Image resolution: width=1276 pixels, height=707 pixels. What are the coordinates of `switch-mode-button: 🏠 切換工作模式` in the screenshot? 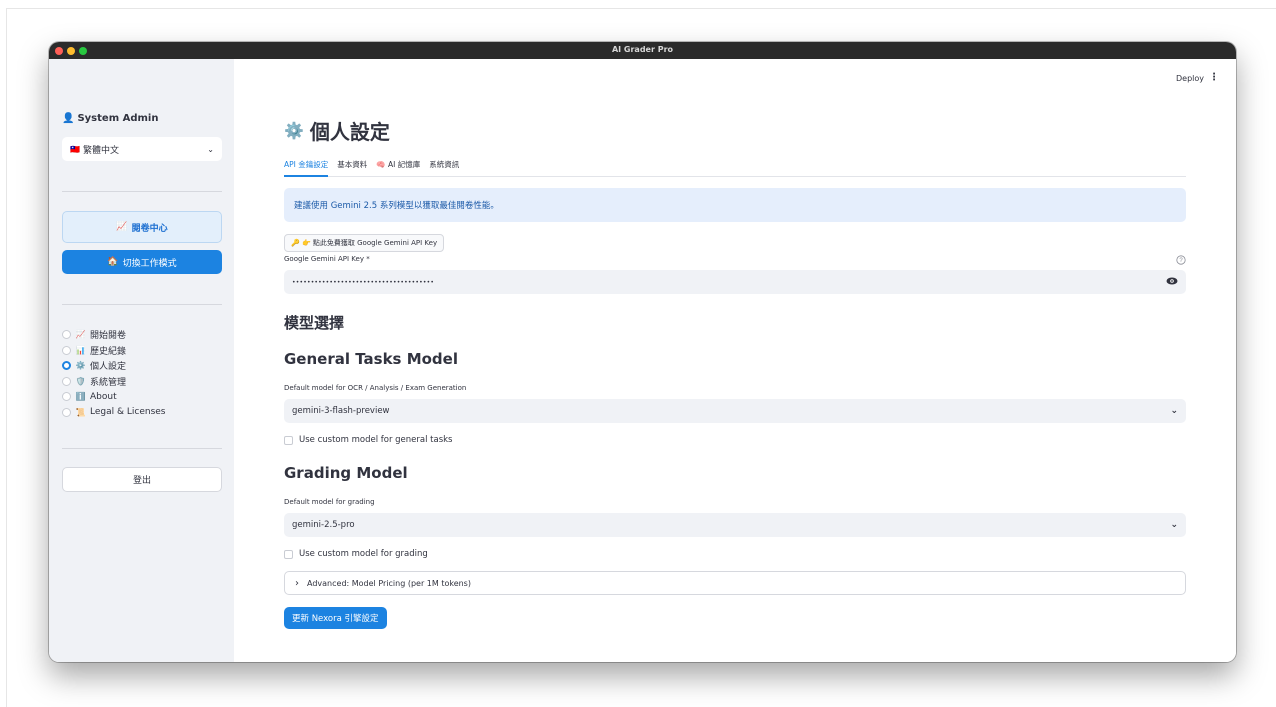 It's located at (142, 262).